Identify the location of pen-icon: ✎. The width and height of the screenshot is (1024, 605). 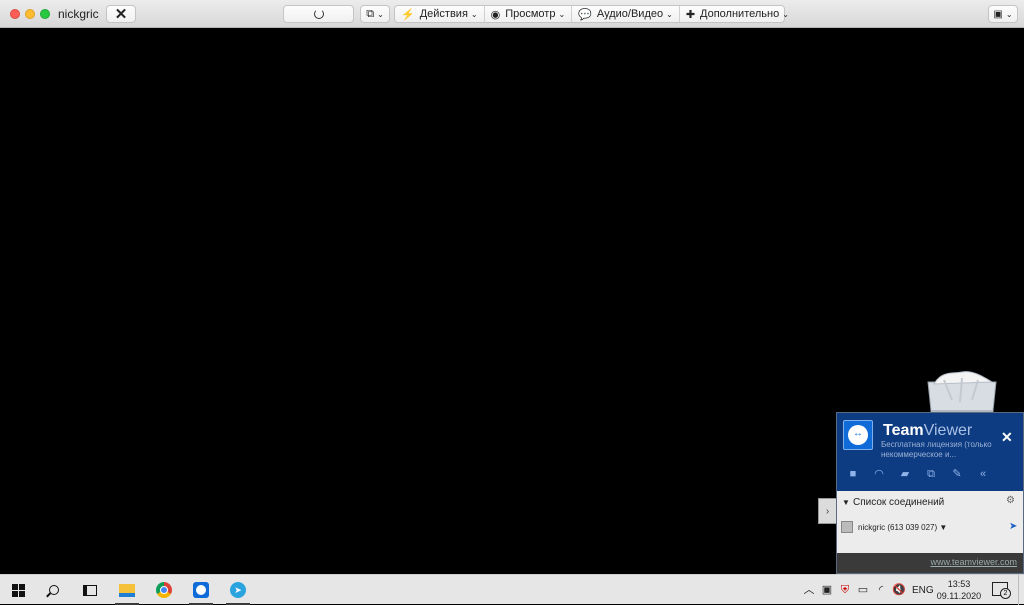
(957, 474).